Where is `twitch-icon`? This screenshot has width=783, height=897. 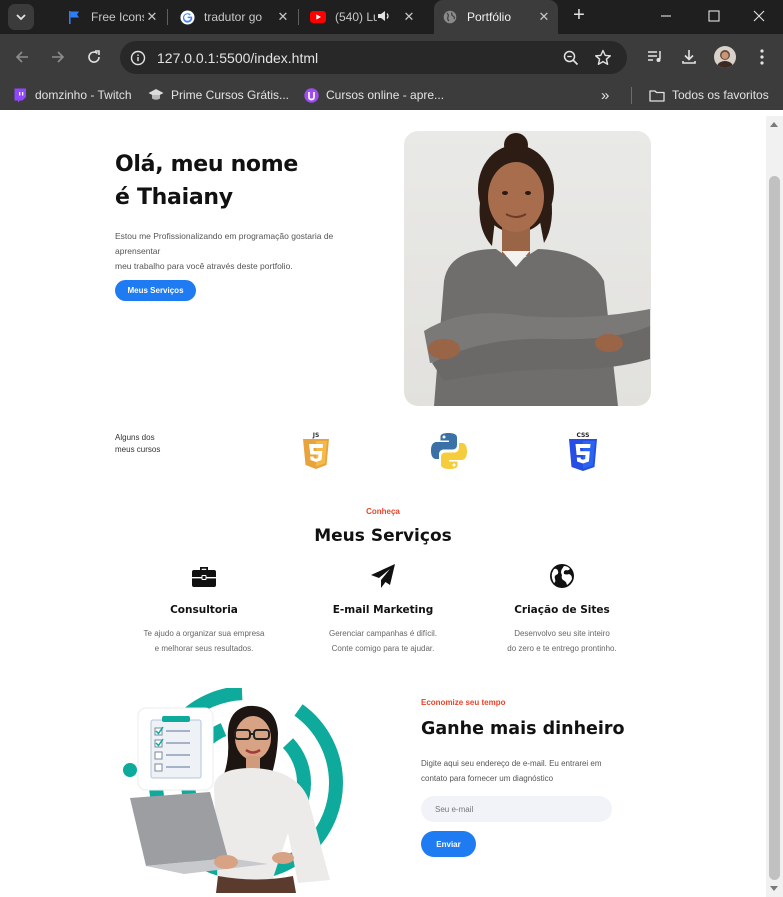 twitch-icon is located at coordinates (20, 95).